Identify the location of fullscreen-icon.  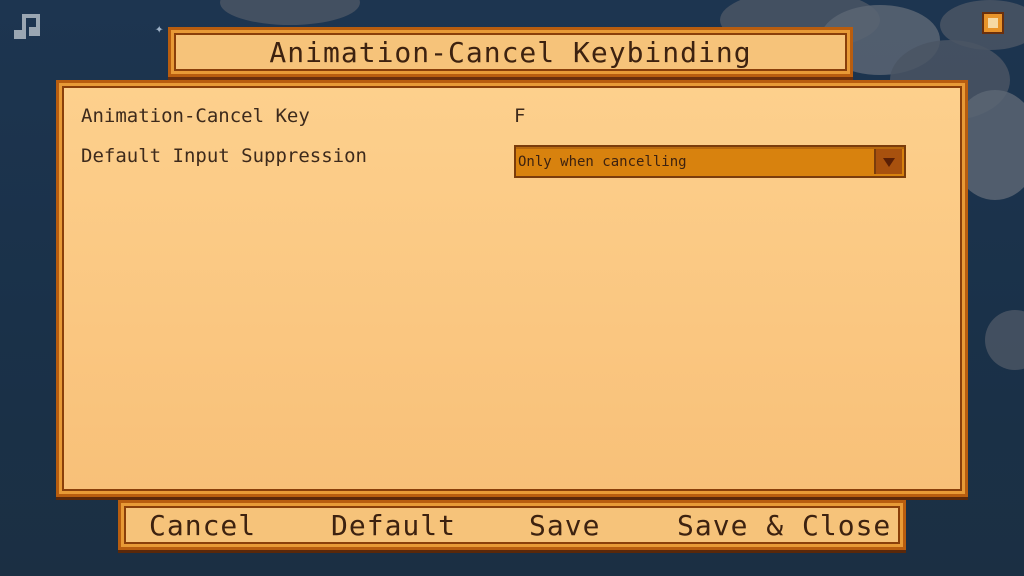
(993, 23).